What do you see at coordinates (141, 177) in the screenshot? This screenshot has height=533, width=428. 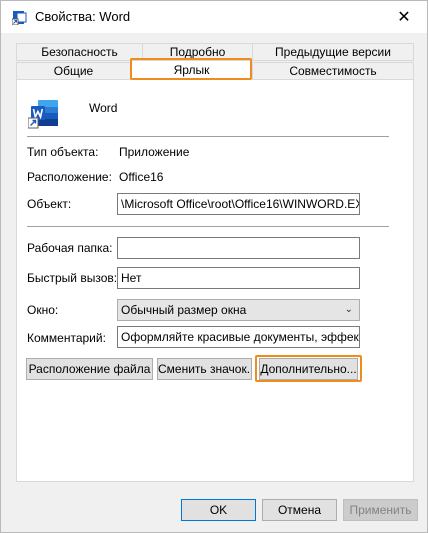 I see `location-value: Office16` at bounding box center [141, 177].